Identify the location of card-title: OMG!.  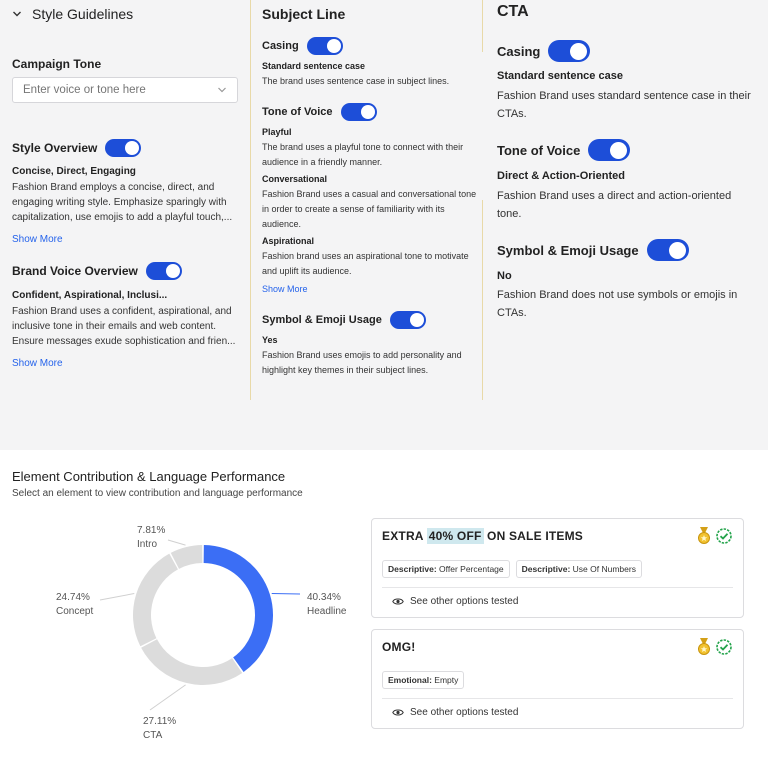
(398, 647).